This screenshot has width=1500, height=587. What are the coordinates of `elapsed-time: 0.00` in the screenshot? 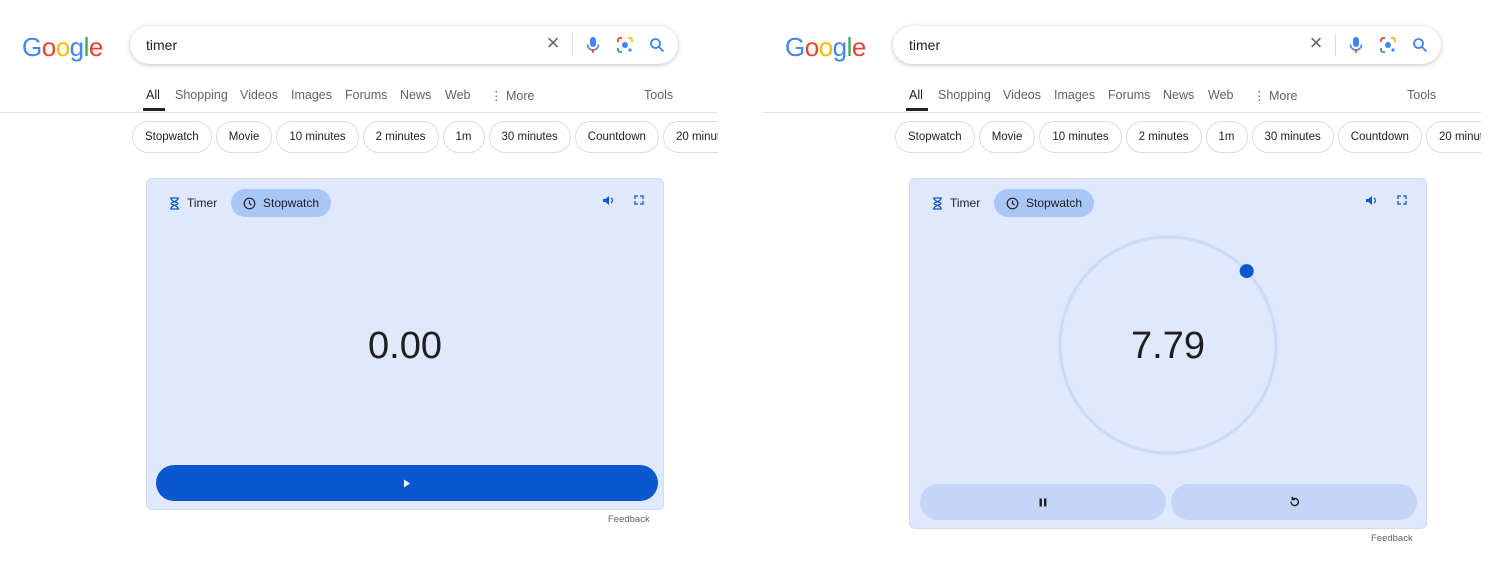 It's located at (405, 346).